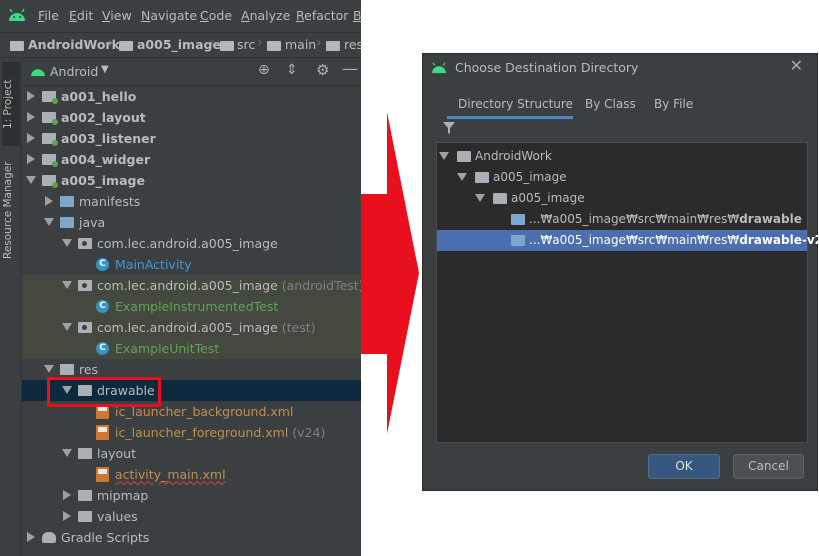  What do you see at coordinates (622, 156) in the screenshot?
I see `directory-row: AndroidWork` at bounding box center [622, 156].